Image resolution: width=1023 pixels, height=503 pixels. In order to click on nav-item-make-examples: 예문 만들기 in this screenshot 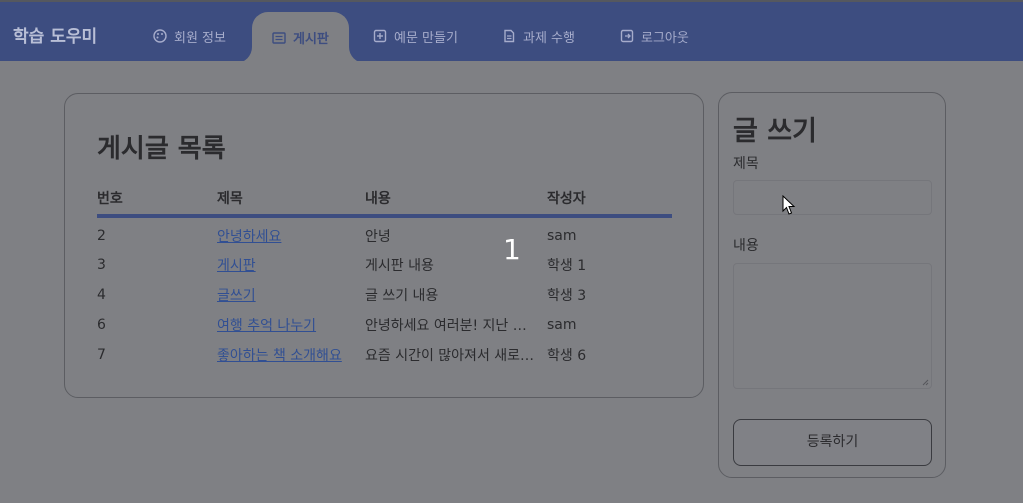, I will do `click(415, 36)`.